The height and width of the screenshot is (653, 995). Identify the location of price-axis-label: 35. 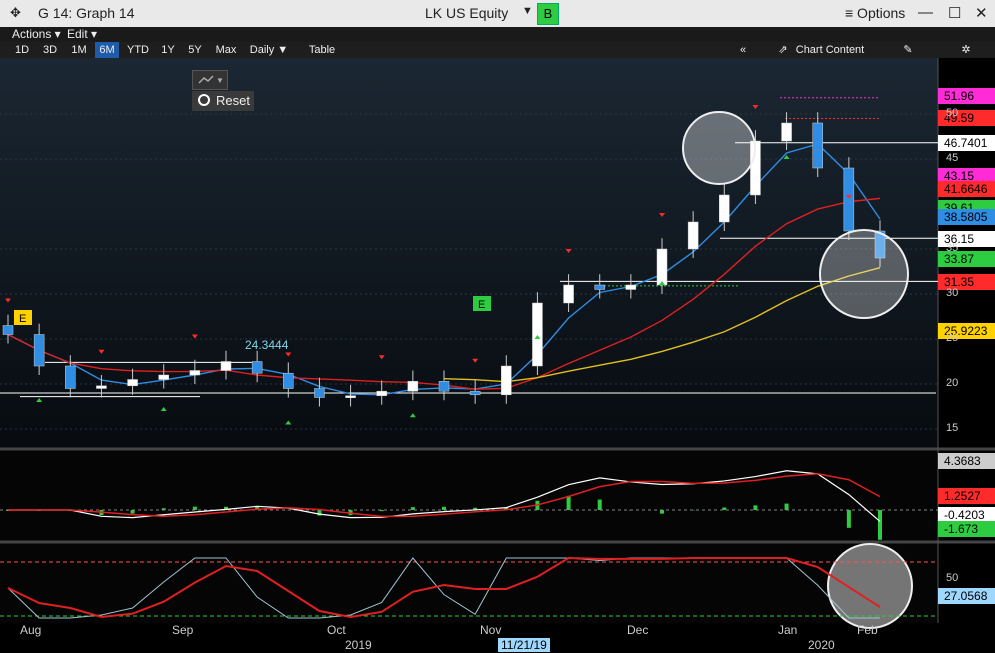
(952, 248).